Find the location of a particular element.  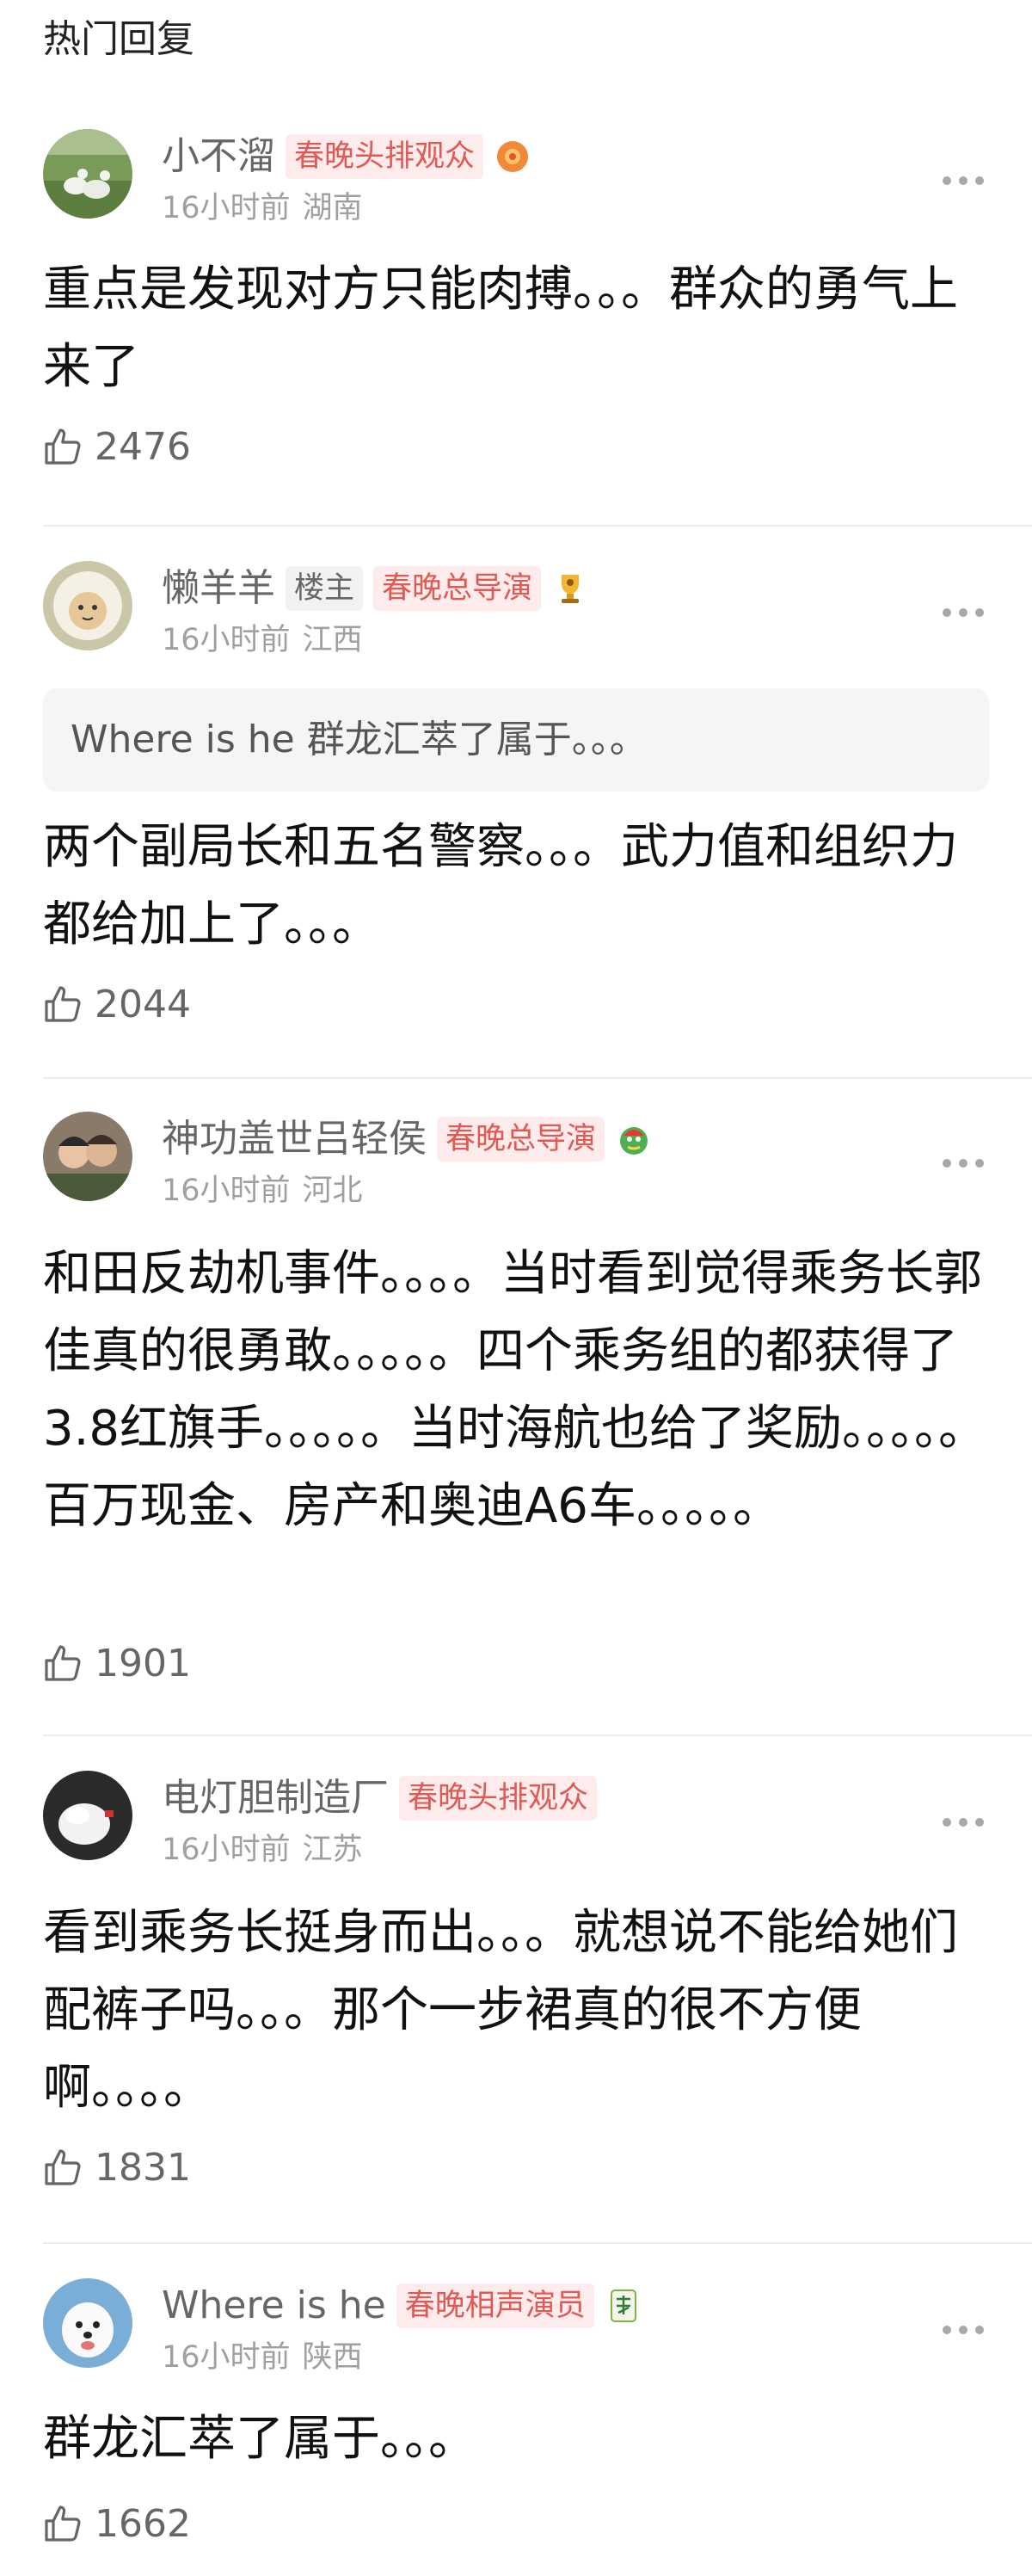

comment-location: 江苏 is located at coordinates (332, 1850).